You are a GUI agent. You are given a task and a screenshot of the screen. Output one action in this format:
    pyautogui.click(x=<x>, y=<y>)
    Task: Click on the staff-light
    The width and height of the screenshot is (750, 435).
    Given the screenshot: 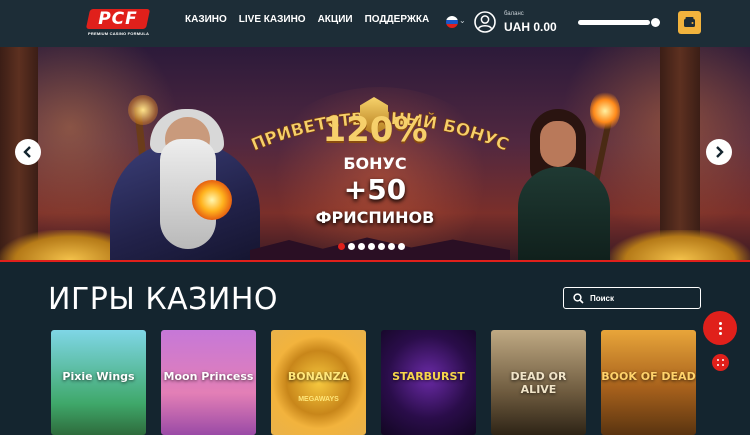 What is the action you would take?
    pyautogui.click(x=143, y=110)
    